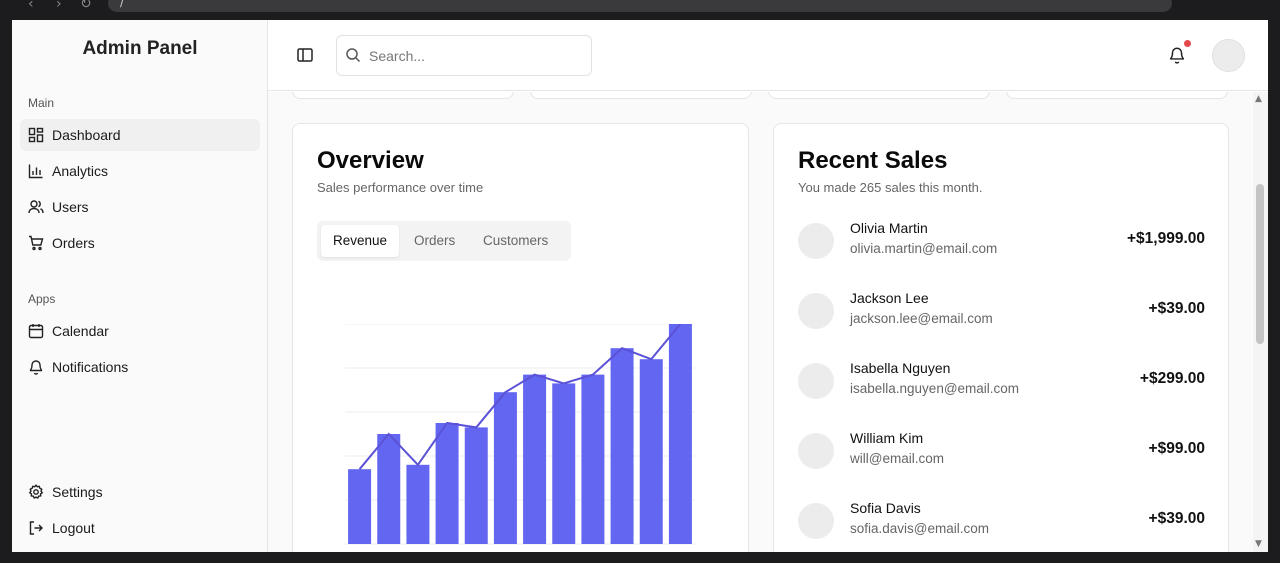 The height and width of the screenshot is (563, 1280). Describe the element at coordinates (924, 248) in the screenshot. I see `customer-email: olivia.martin@email.com` at that location.